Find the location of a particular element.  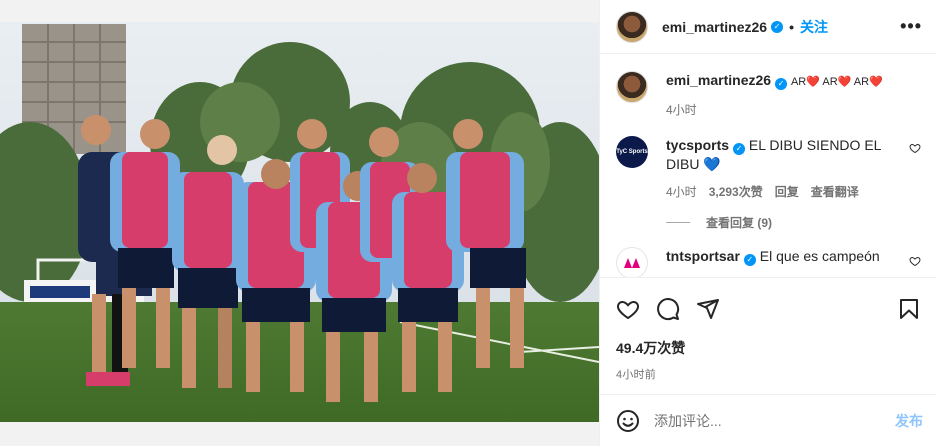

comment-row: tntsportsar ✓ El que es campeón is located at coordinates (768, 254).